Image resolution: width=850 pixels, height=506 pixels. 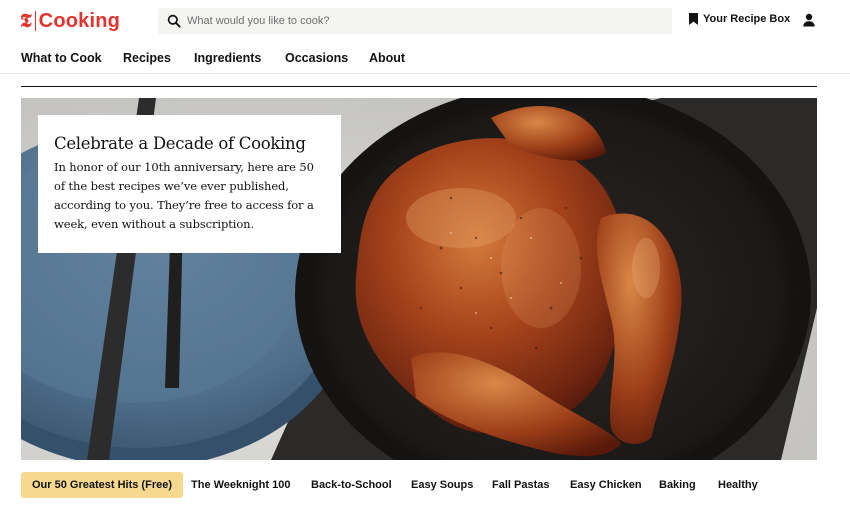 What do you see at coordinates (26, 20) in the screenshot?
I see `nyt-t-logo-icon: 𝕿` at bounding box center [26, 20].